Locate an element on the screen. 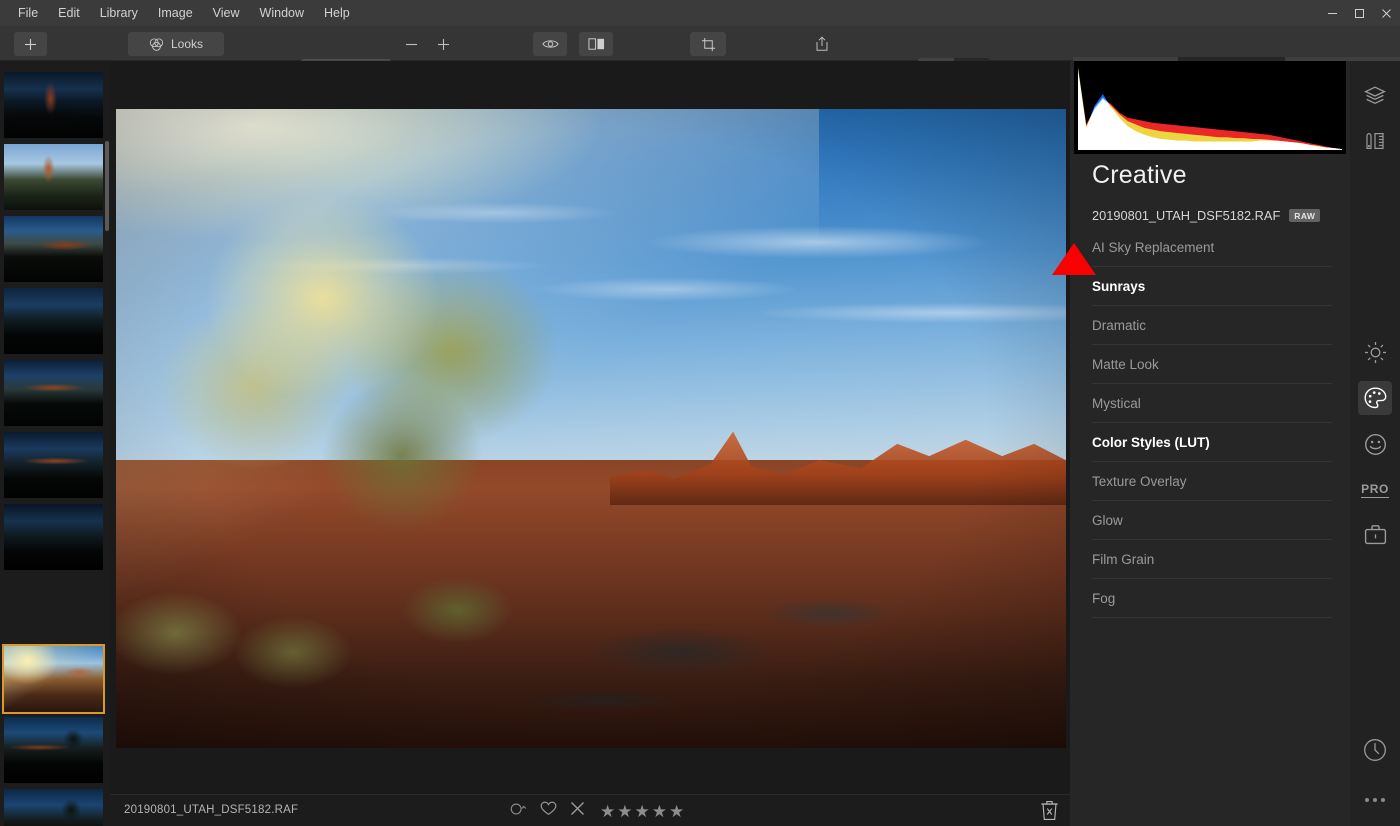 This screenshot has height=826, width=1400. light-sun-icon is located at coordinates (1375, 352).